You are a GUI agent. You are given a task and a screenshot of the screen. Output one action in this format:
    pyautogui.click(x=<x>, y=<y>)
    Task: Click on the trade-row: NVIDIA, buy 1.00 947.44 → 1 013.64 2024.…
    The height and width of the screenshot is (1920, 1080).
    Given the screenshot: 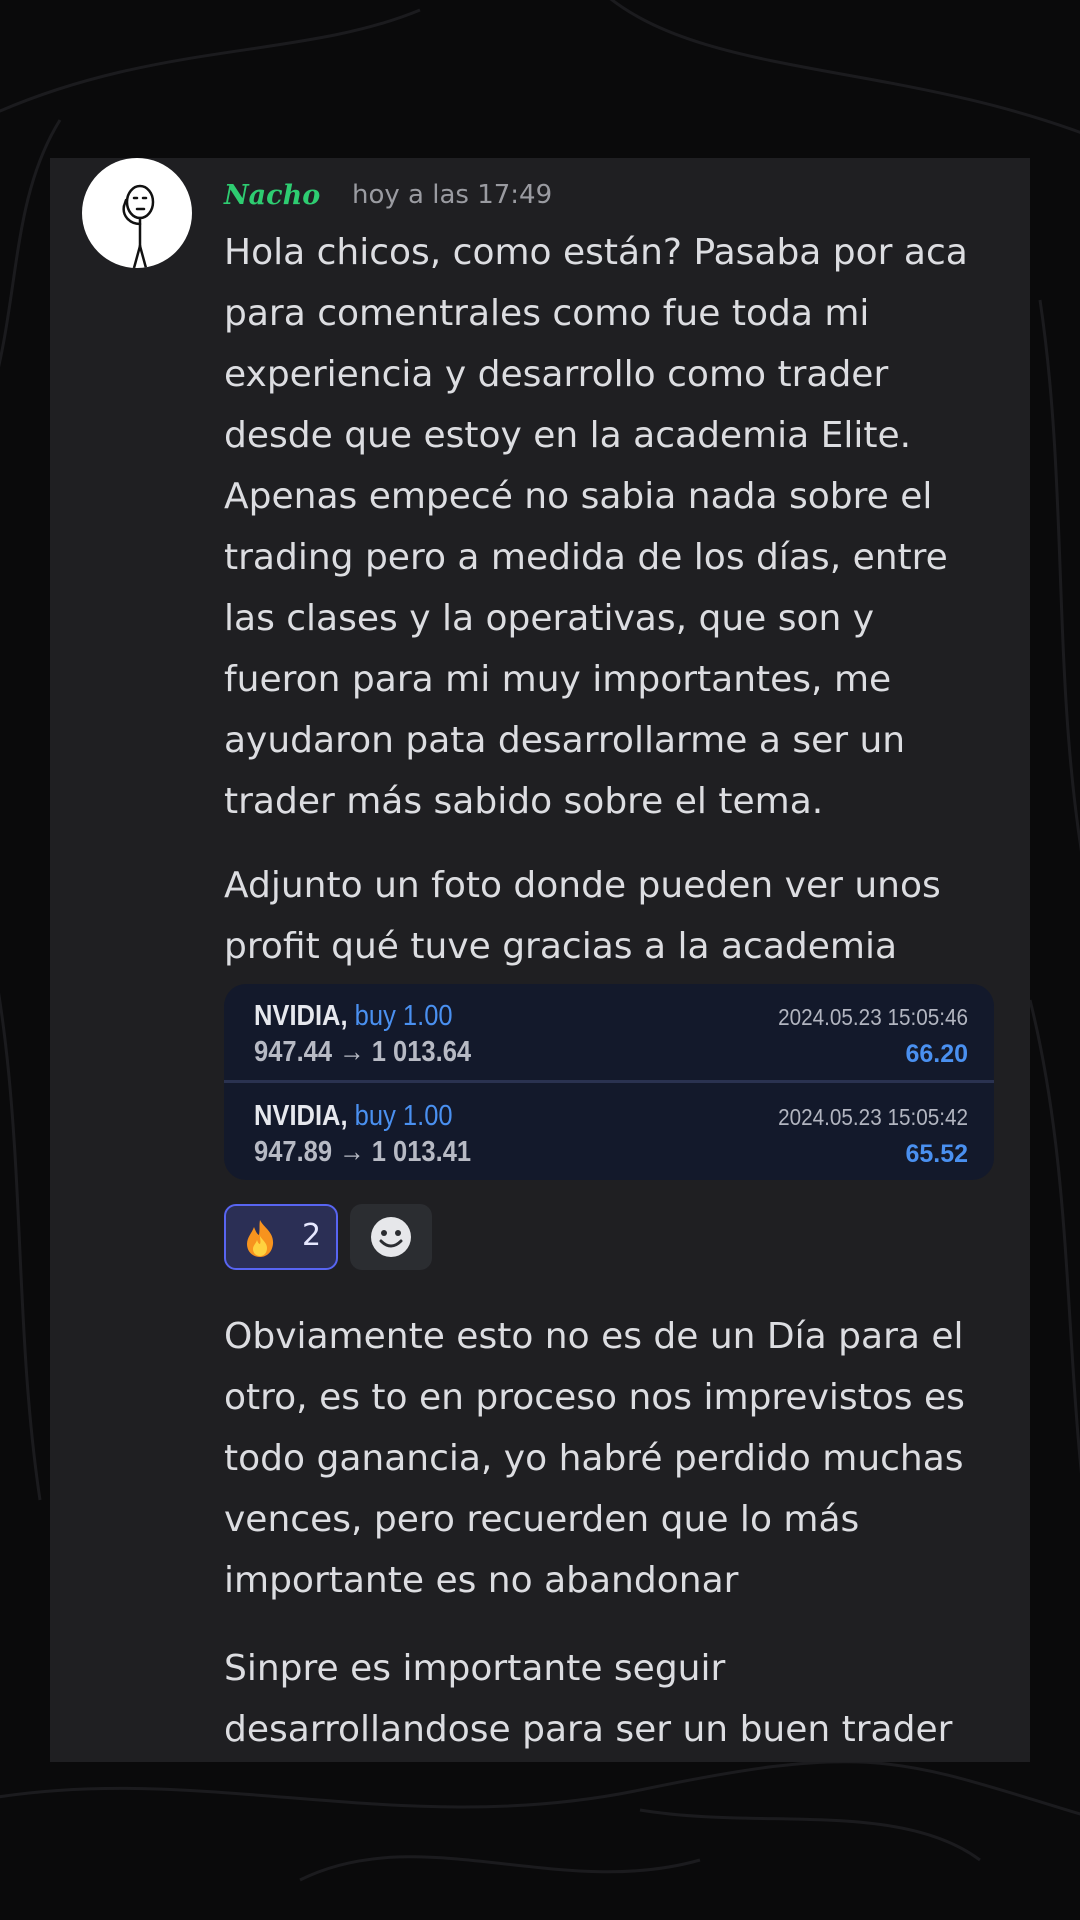 What is the action you would take?
    pyautogui.click(x=609, y=1032)
    